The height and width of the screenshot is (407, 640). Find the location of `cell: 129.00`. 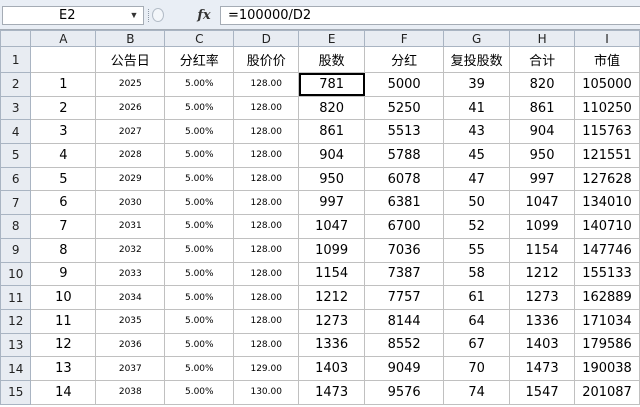

cell: 129.00 is located at coordinates (266, 368).